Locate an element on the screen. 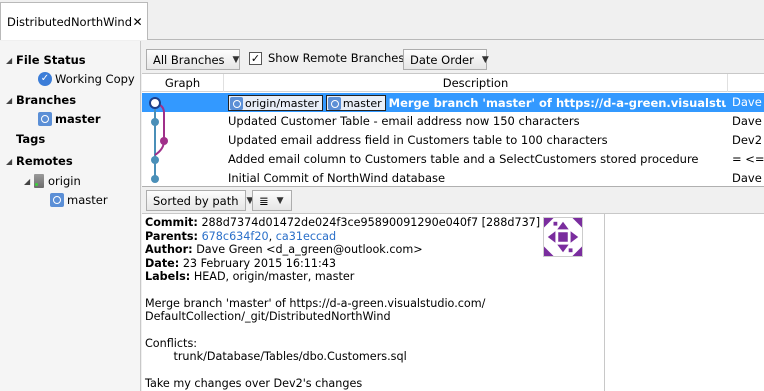  close-icon: ✕ is located at coordinates (137, 22).